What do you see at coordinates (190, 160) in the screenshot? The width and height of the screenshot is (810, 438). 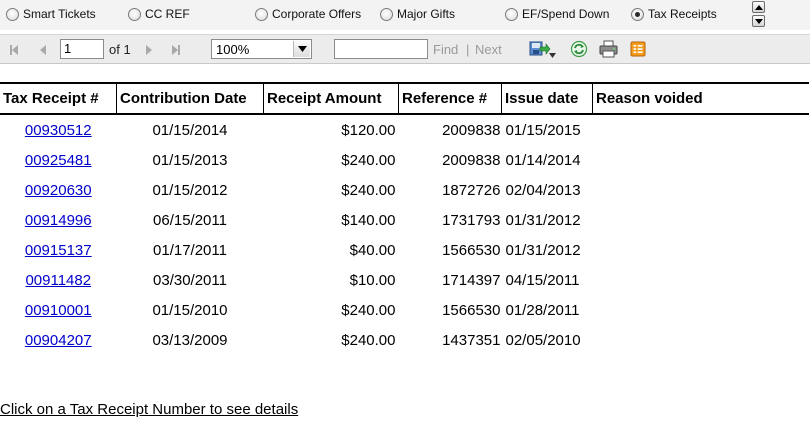 I see `contribution-date-cell: 01/15/2013` at bounding box center [190, 160].